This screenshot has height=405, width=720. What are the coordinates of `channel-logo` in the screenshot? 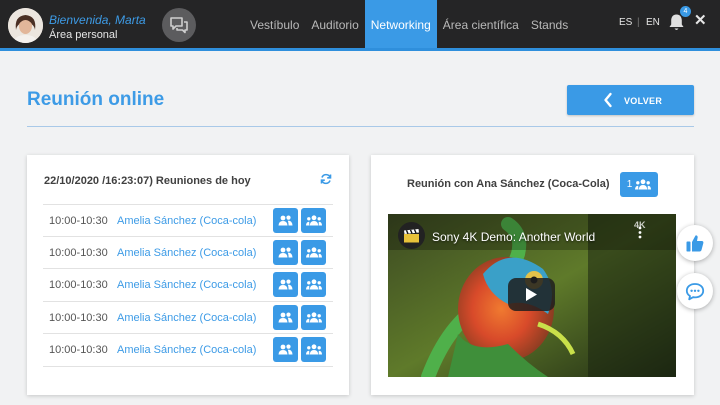 It's located at (411, 235).